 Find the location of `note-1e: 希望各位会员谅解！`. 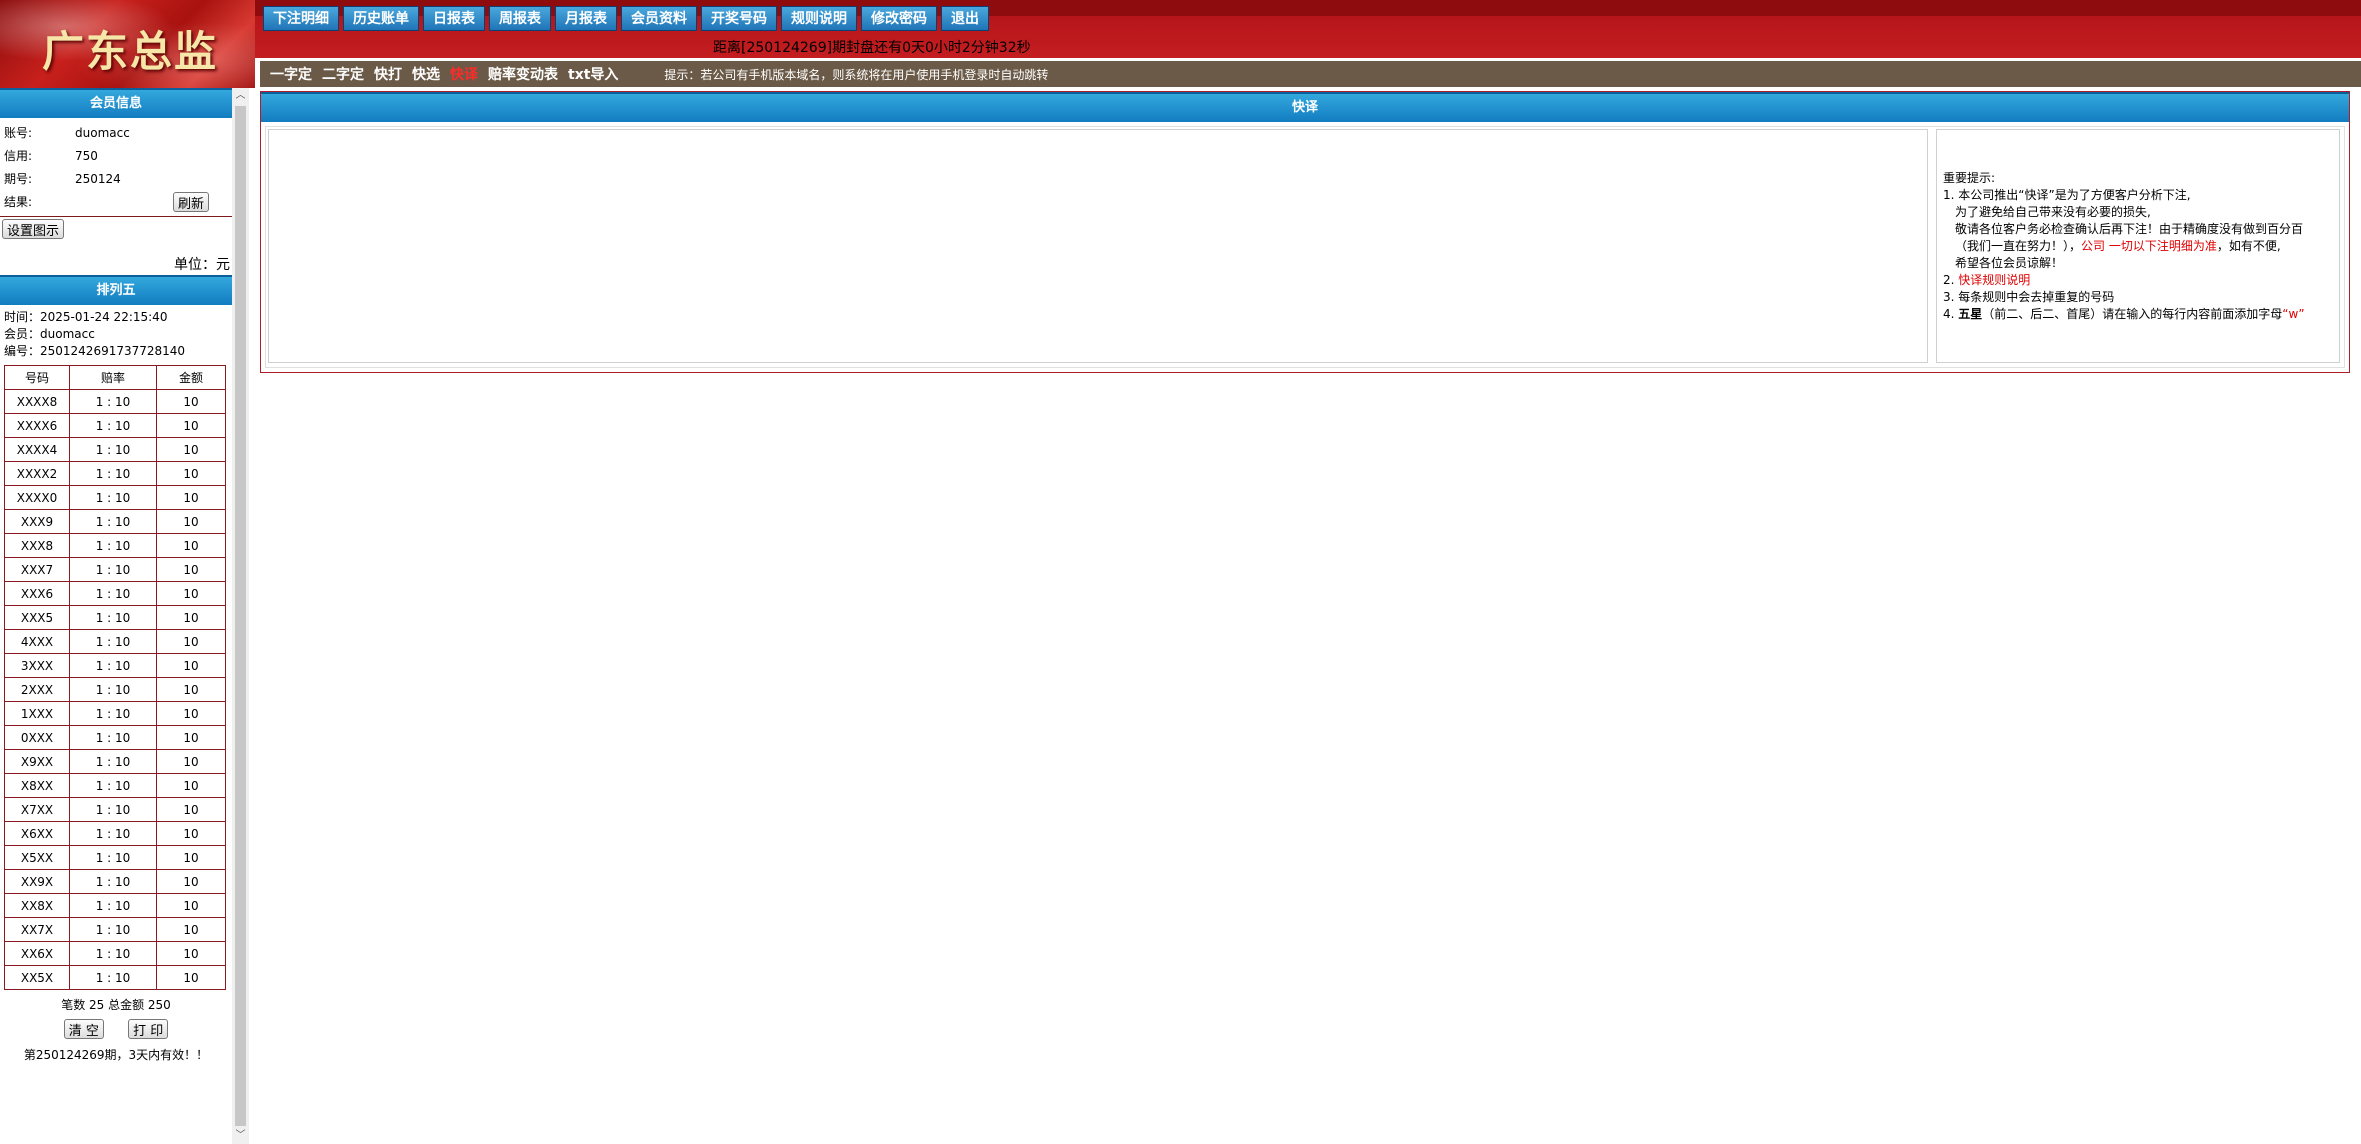

note-1e: 希望各位会员谅解！ is located at coordinates (2009, 263).